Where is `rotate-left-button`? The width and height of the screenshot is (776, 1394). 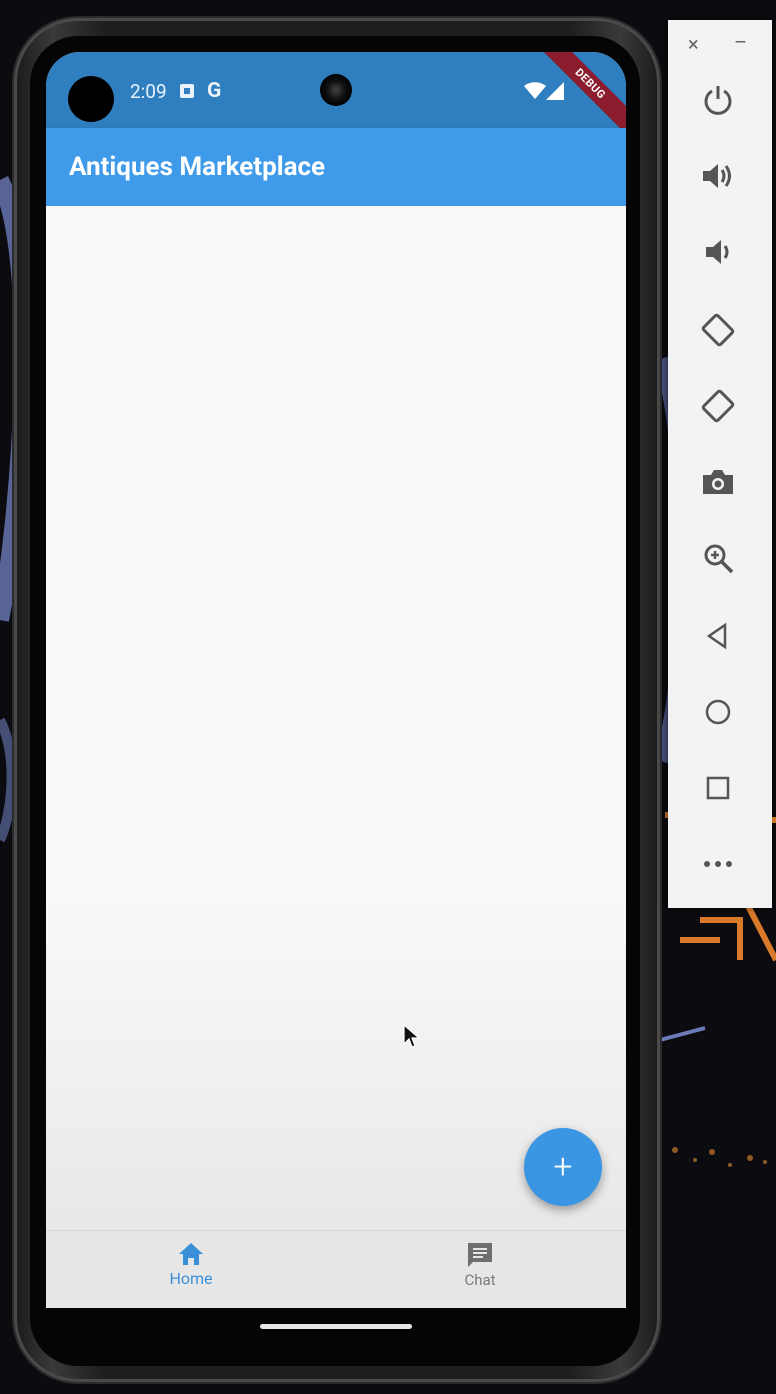 rotate-left-button is located at coordinates (718, 330).